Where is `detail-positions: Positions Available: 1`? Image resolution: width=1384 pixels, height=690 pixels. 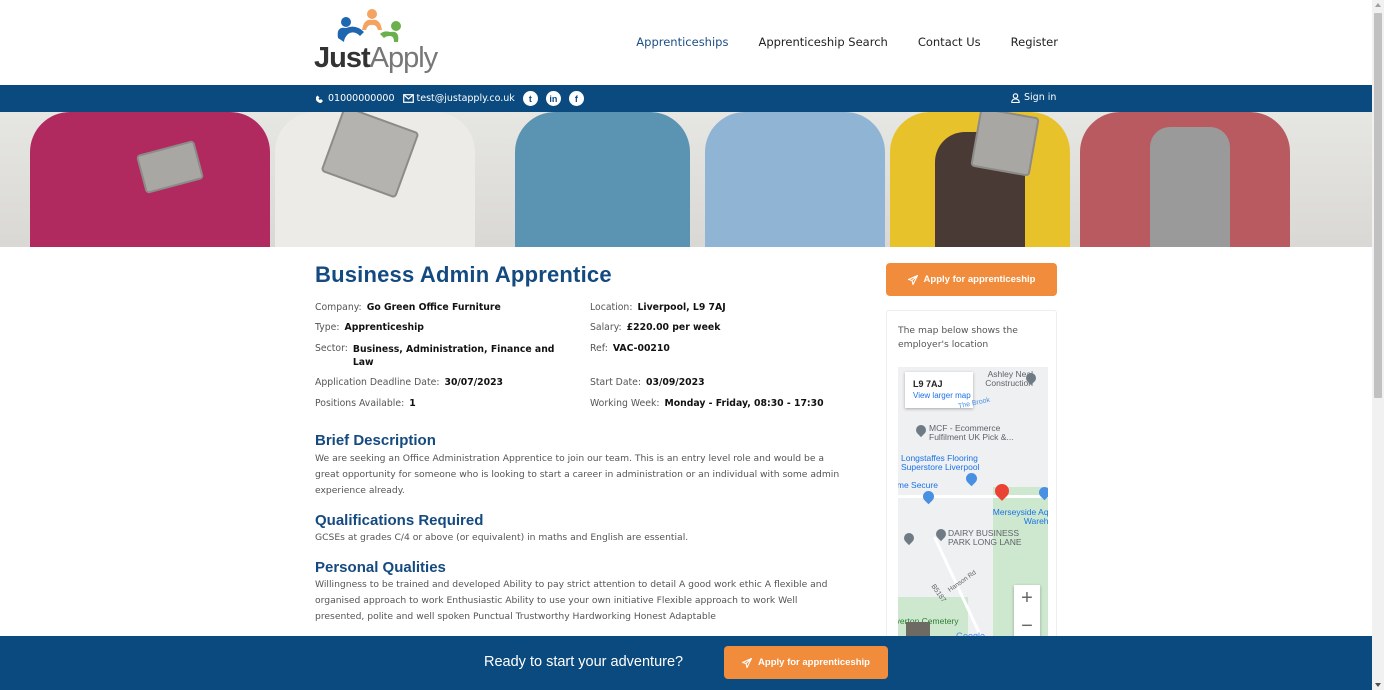 detail-positions: Positions Available: 1 is located at coordinates (365, 403).